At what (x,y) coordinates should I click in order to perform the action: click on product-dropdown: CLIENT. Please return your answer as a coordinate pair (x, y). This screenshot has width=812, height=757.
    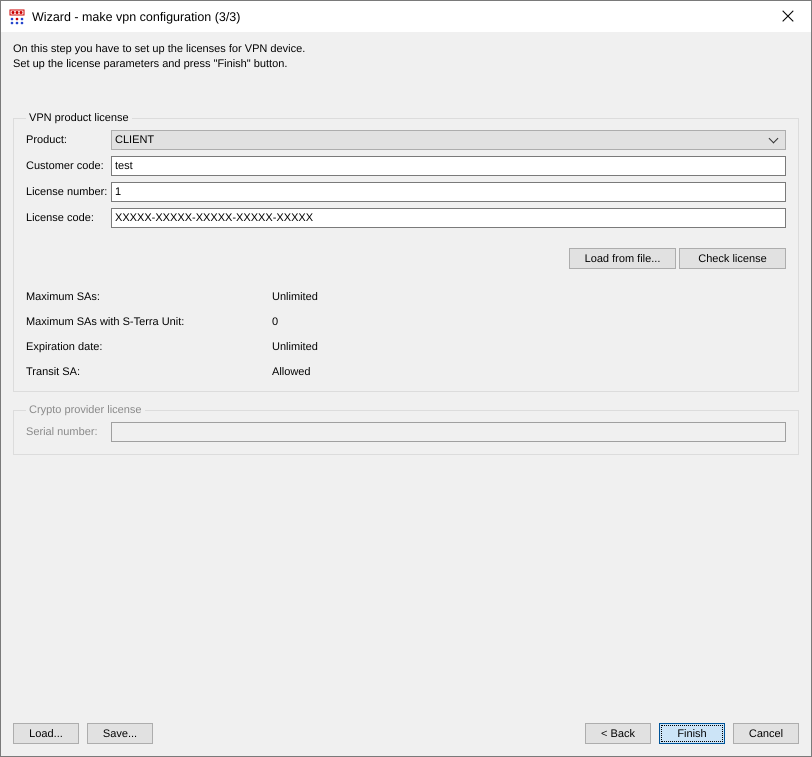
    Looking at the image, I should click on (448, 140).